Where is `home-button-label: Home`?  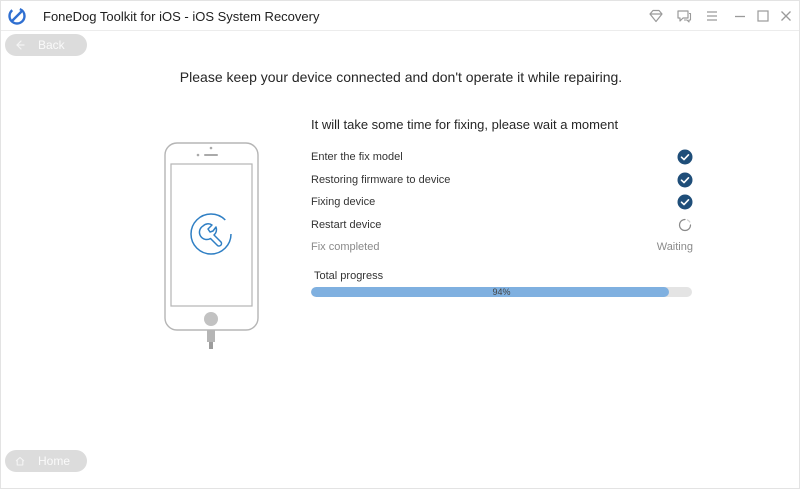
home-button-label: Home is located at coordinates (54, 461).